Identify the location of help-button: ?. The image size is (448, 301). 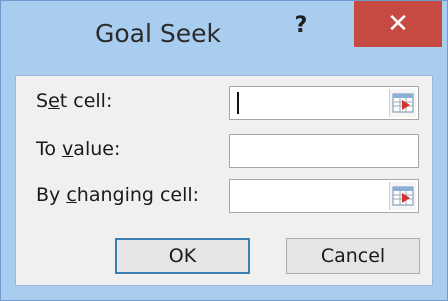
(301, 26).